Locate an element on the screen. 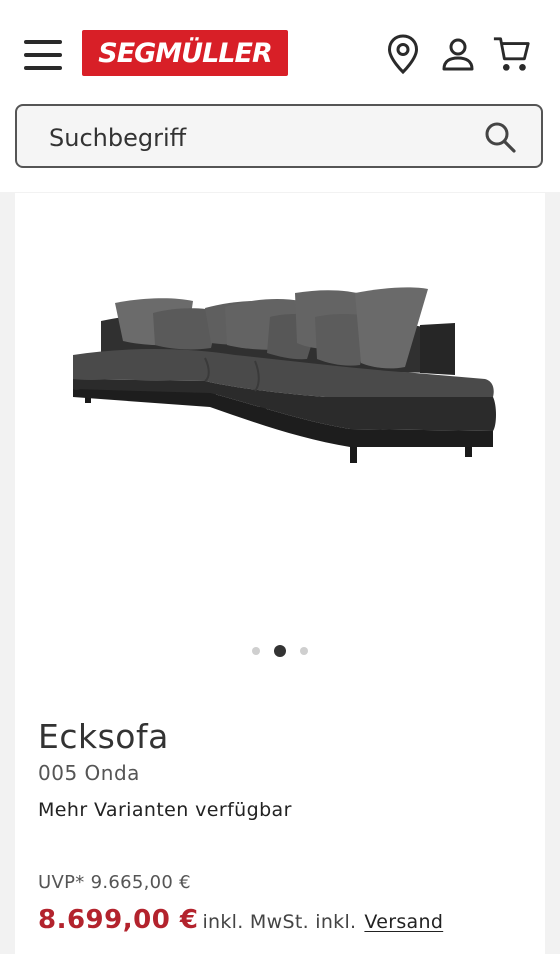 Image resolution: width=560 pixels, height=954 pixels. price-row: 8.699,00 € inkl. MwSt. inkl. Versand is located at coordinates (240, 920).